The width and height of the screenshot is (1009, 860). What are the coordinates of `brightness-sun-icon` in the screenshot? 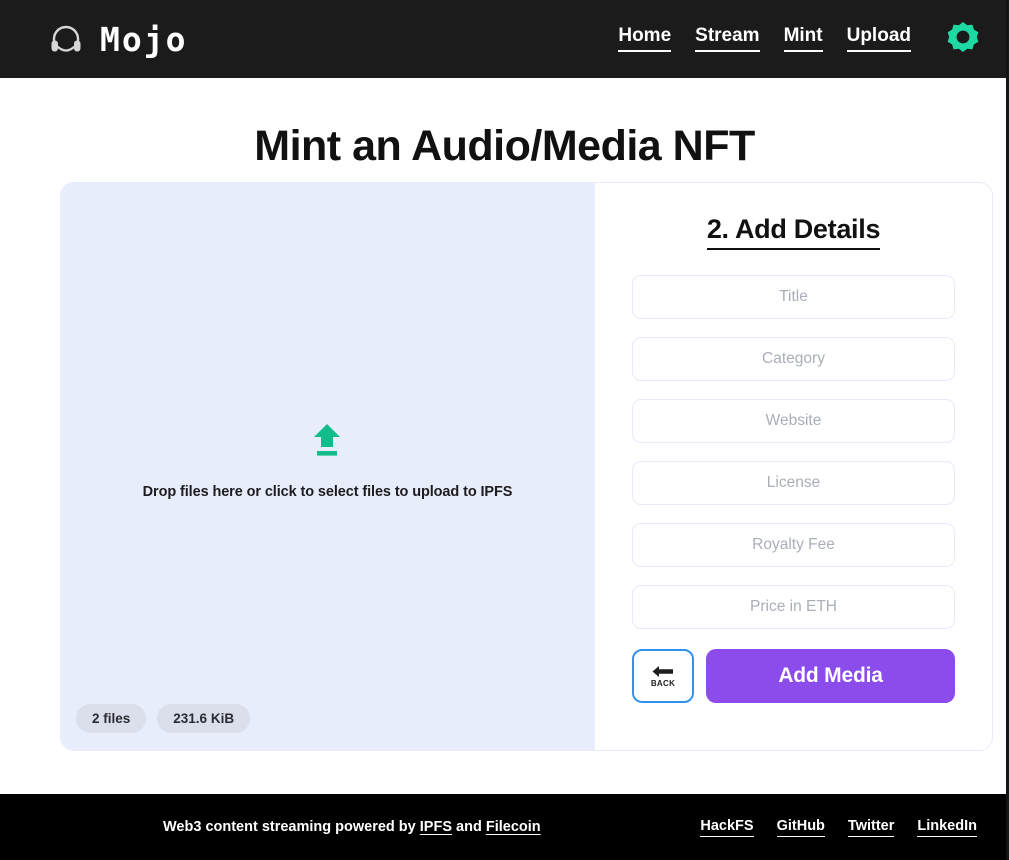 It's located at (963, 39).